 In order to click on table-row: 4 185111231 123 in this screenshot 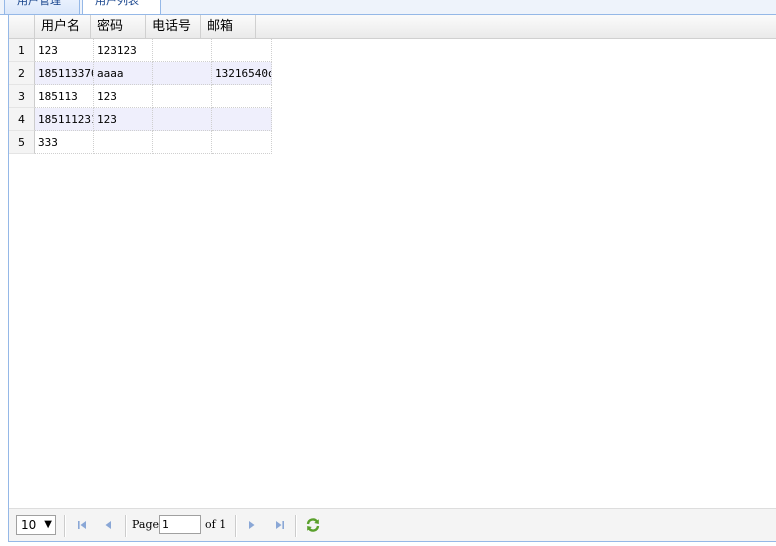, I will do `click(140, 119)`.